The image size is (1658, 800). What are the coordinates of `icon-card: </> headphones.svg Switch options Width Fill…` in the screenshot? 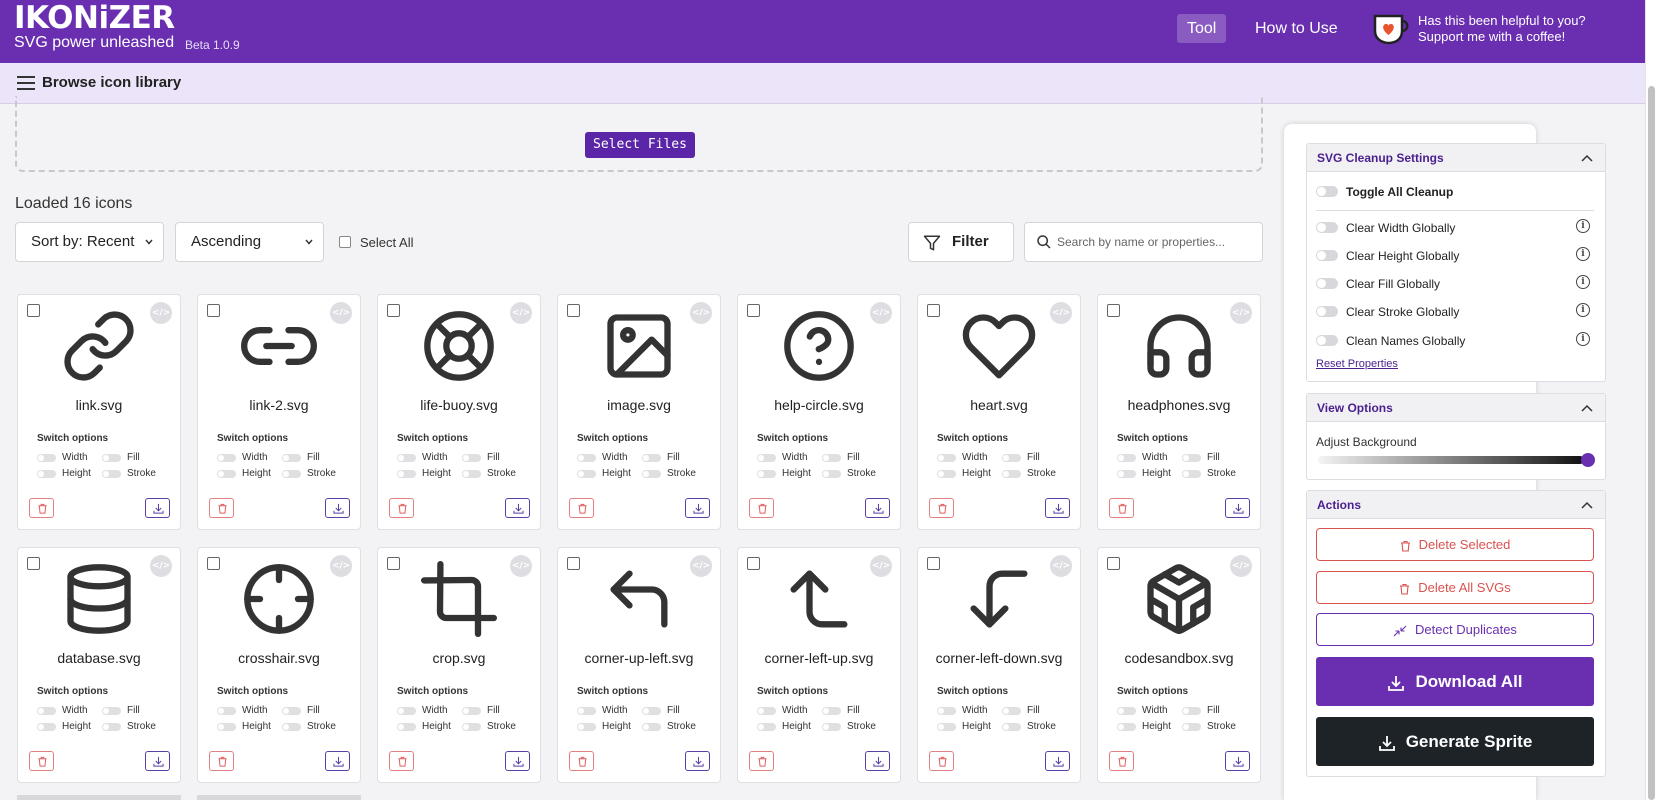 It's located at (1179, 412).